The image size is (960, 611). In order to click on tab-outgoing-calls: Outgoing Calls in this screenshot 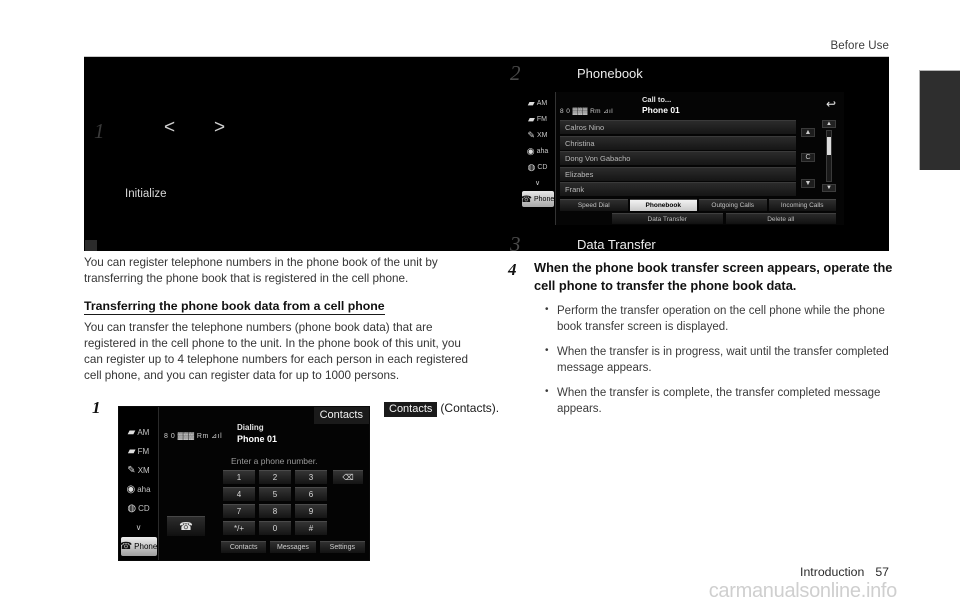, I will do `click(733, 205)`.